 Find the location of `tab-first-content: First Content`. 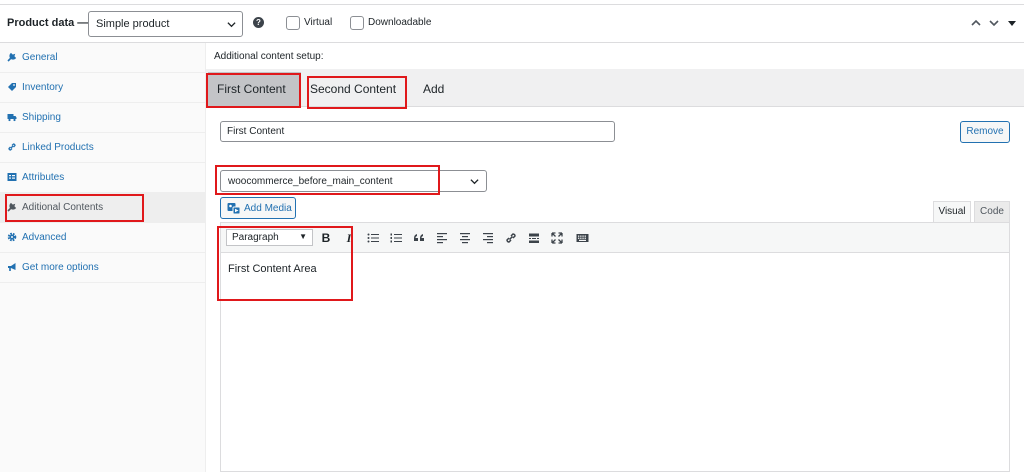

tab-first-content: First Content is located at coordinates (254, 89).